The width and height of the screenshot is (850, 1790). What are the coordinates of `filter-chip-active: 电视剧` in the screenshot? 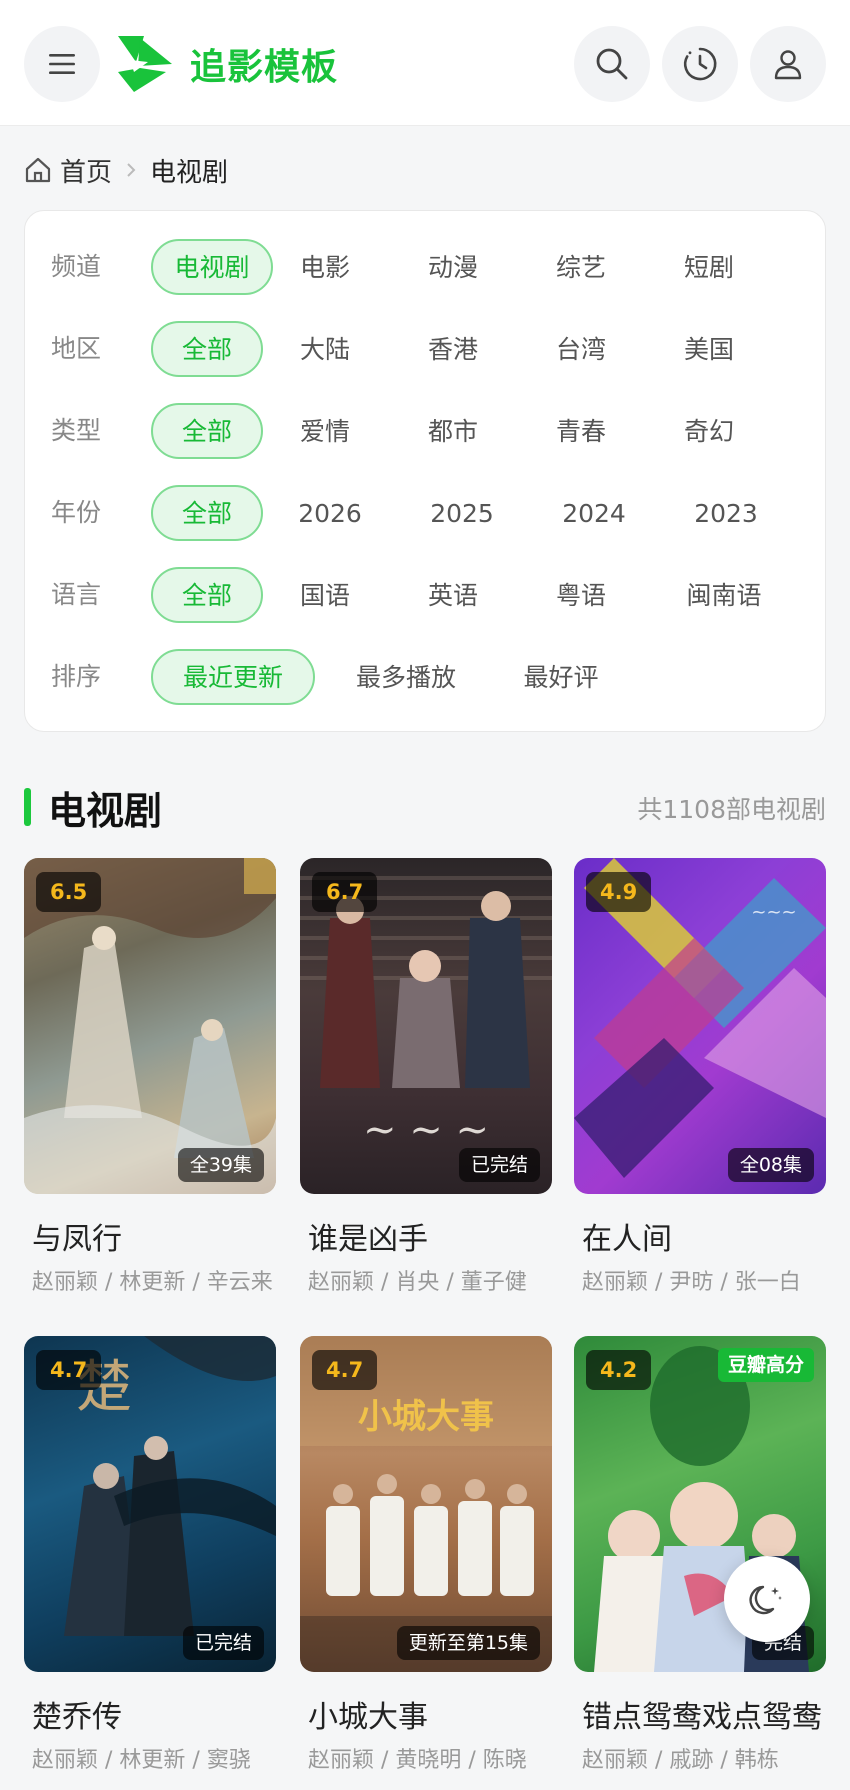 It's located at (212, 267).